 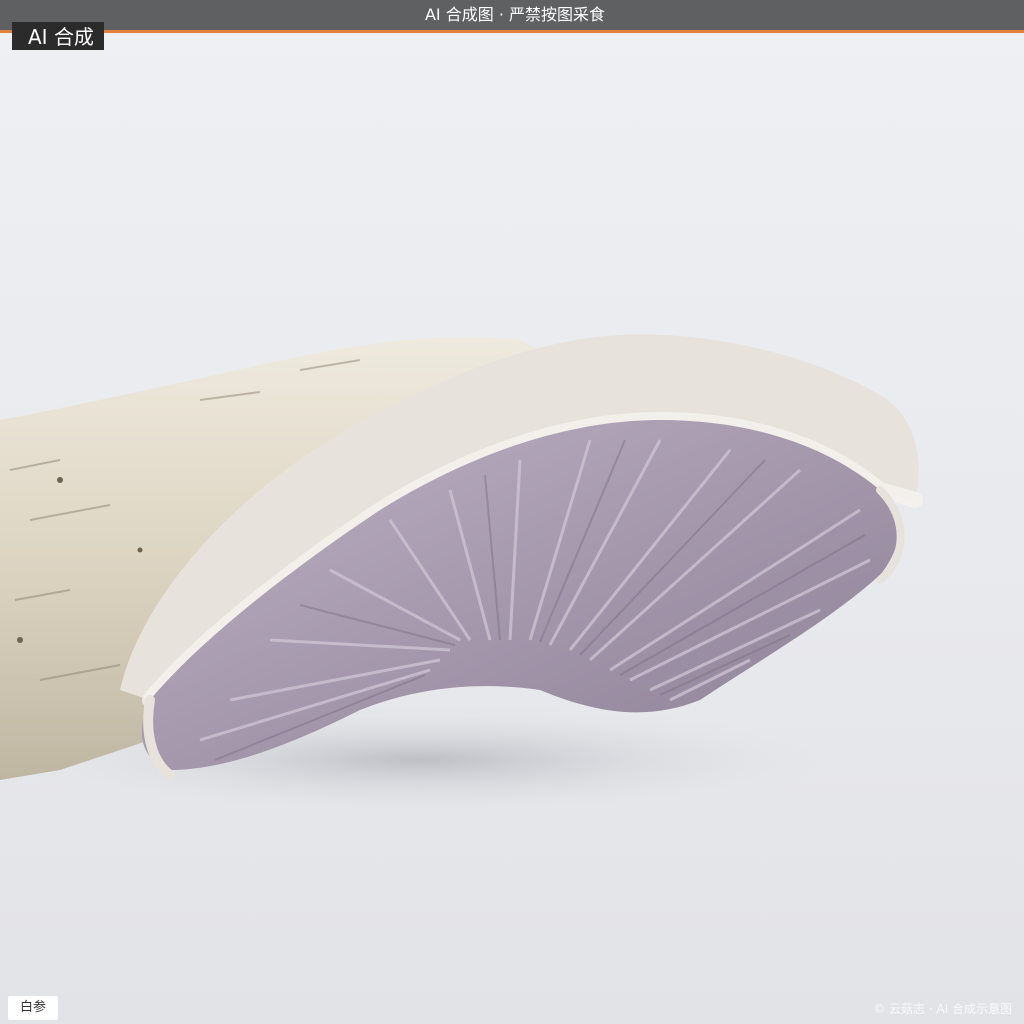 I want to click on ai-generated-tag: AI 合成, so click(x=58, y=36).